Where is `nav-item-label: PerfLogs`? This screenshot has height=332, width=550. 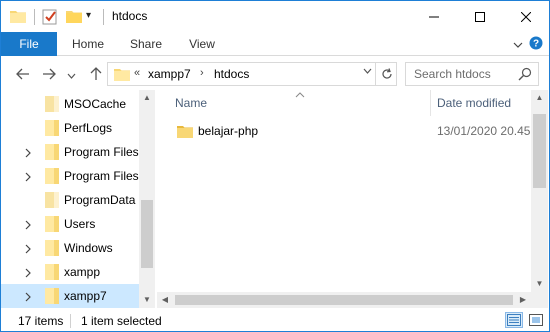 nav-item-label: PerfLogs is located at coordinates (88, 128).